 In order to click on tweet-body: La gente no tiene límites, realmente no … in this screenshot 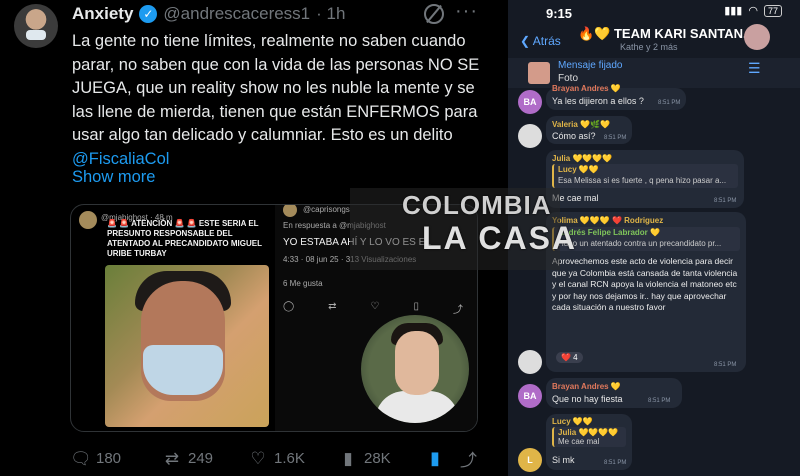, I will do `click(276, 88)`.